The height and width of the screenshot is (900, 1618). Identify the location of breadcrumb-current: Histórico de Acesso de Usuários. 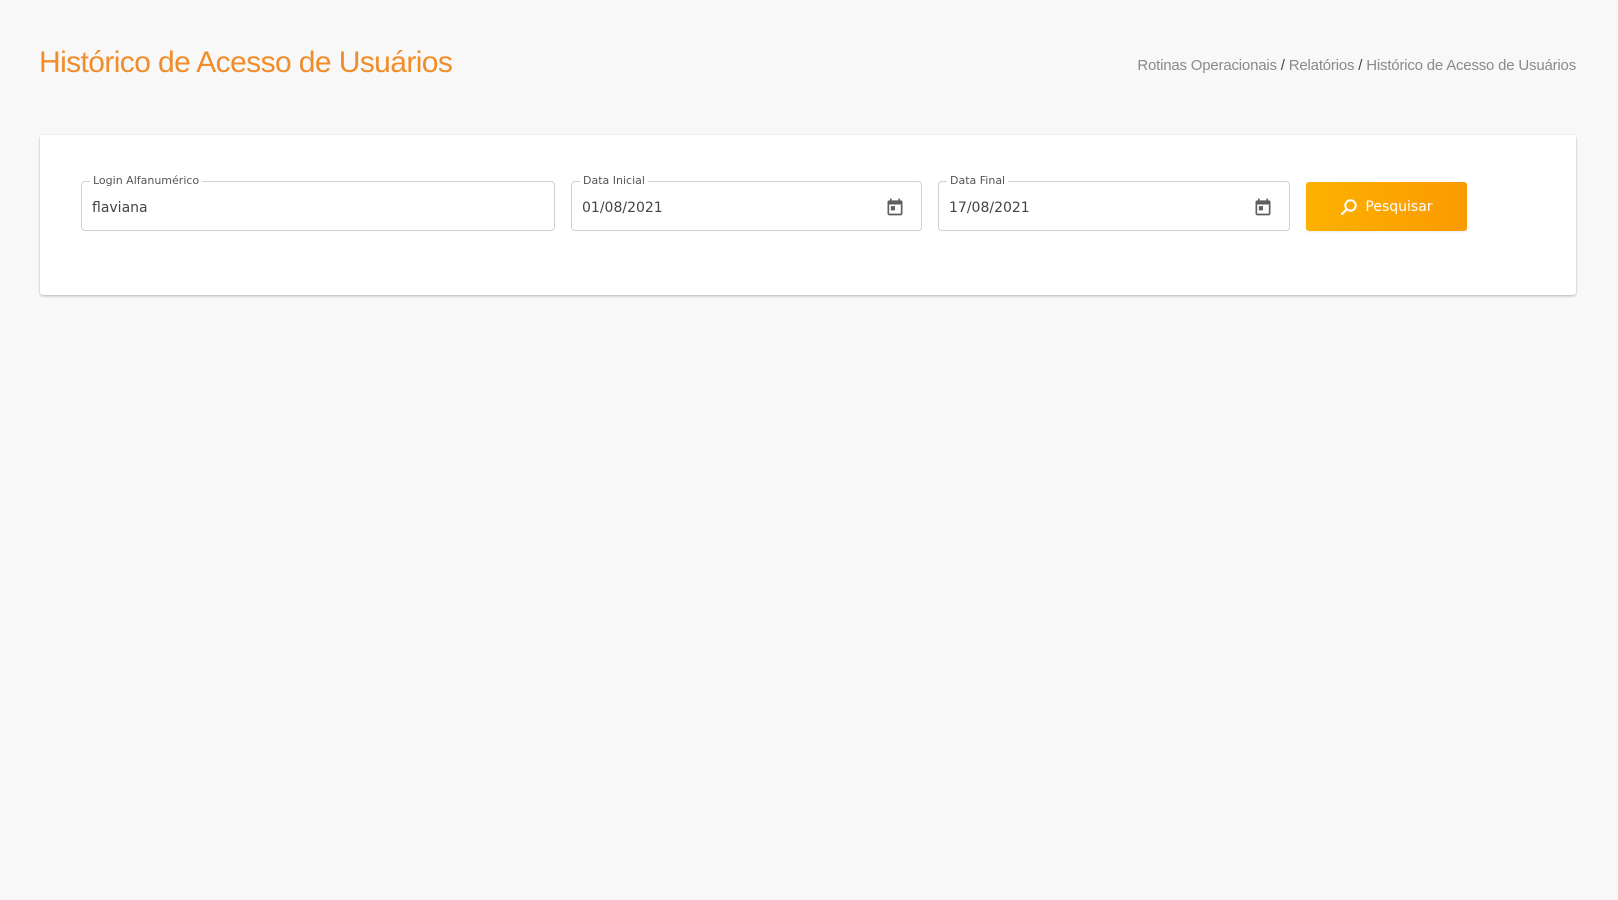
(1471, 65).